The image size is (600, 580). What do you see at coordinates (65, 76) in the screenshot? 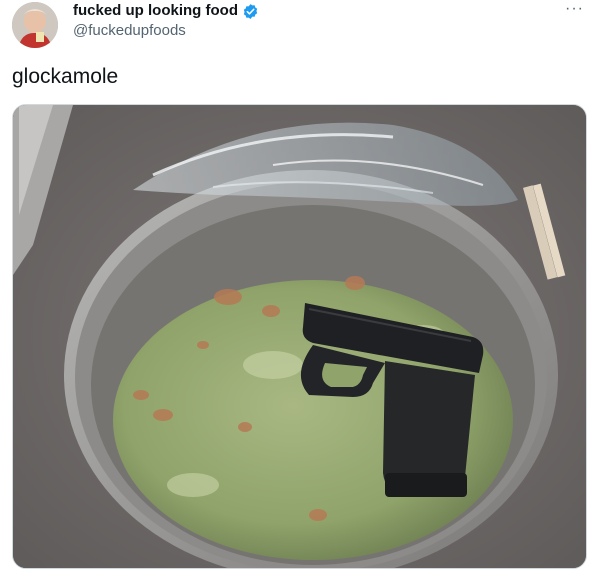
I see `tweet-text: glockamole` at bounding box center [65, 76].